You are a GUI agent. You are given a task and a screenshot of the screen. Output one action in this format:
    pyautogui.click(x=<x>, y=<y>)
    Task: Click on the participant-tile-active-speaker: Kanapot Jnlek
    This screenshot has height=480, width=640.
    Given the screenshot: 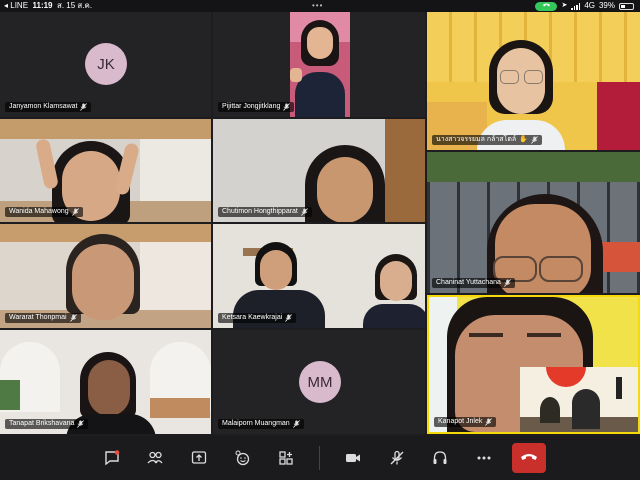 What is the action you would take?
    pyautogui.click(x=533, y=364)
    